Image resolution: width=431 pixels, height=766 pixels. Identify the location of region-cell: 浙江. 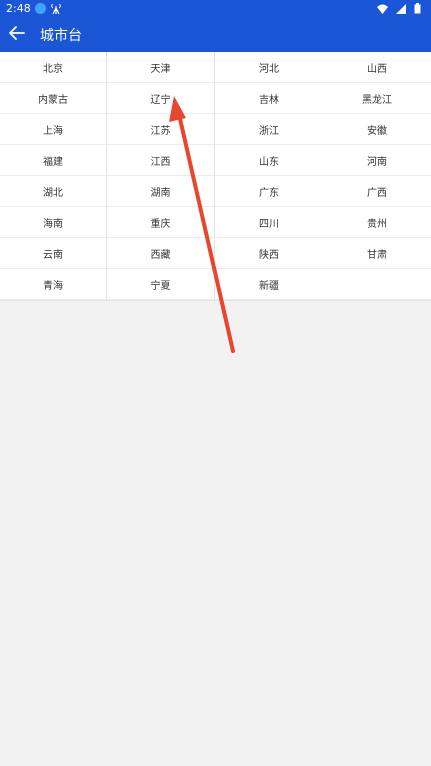
(269, 129).